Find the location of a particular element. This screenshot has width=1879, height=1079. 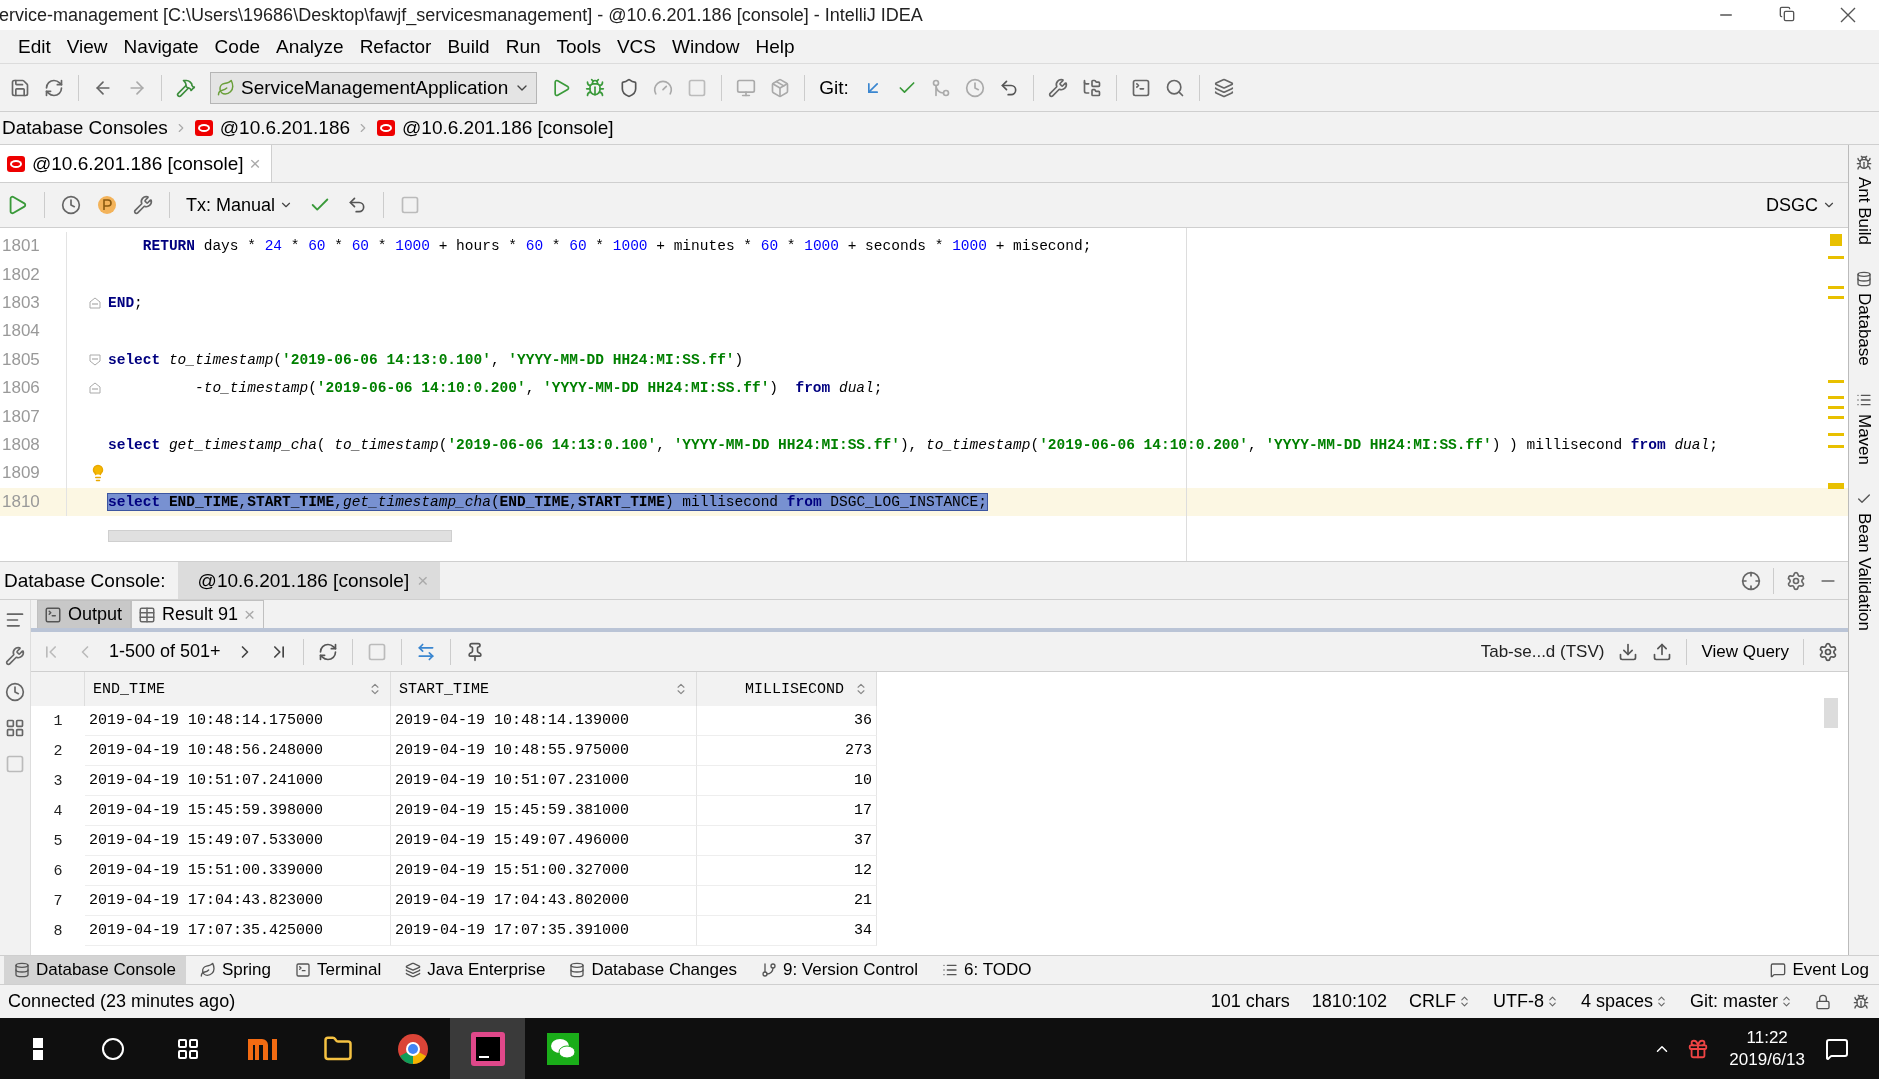

terminal-icon is located at coordinates (1140, 87).